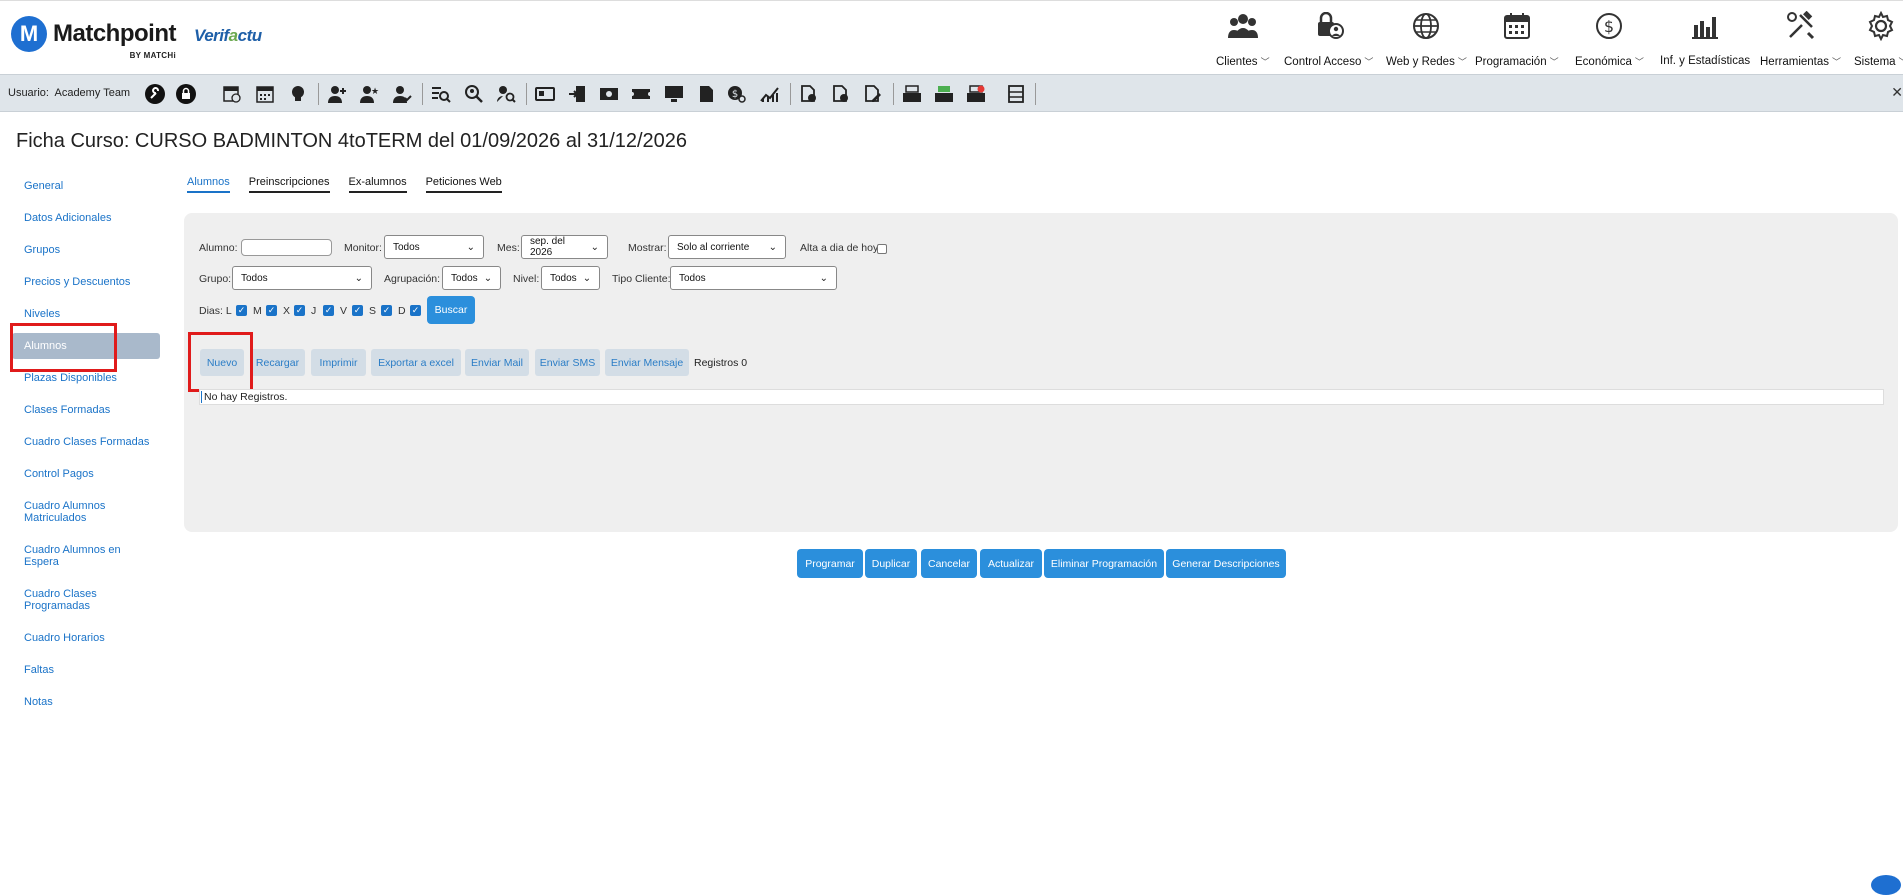 This screenshot has width=1903, height=895. What do you see at coordinates (567, 362) in the screenshot?
I see `enviar-sms-button: Enviar SMS` at bounding box center [567, 362].